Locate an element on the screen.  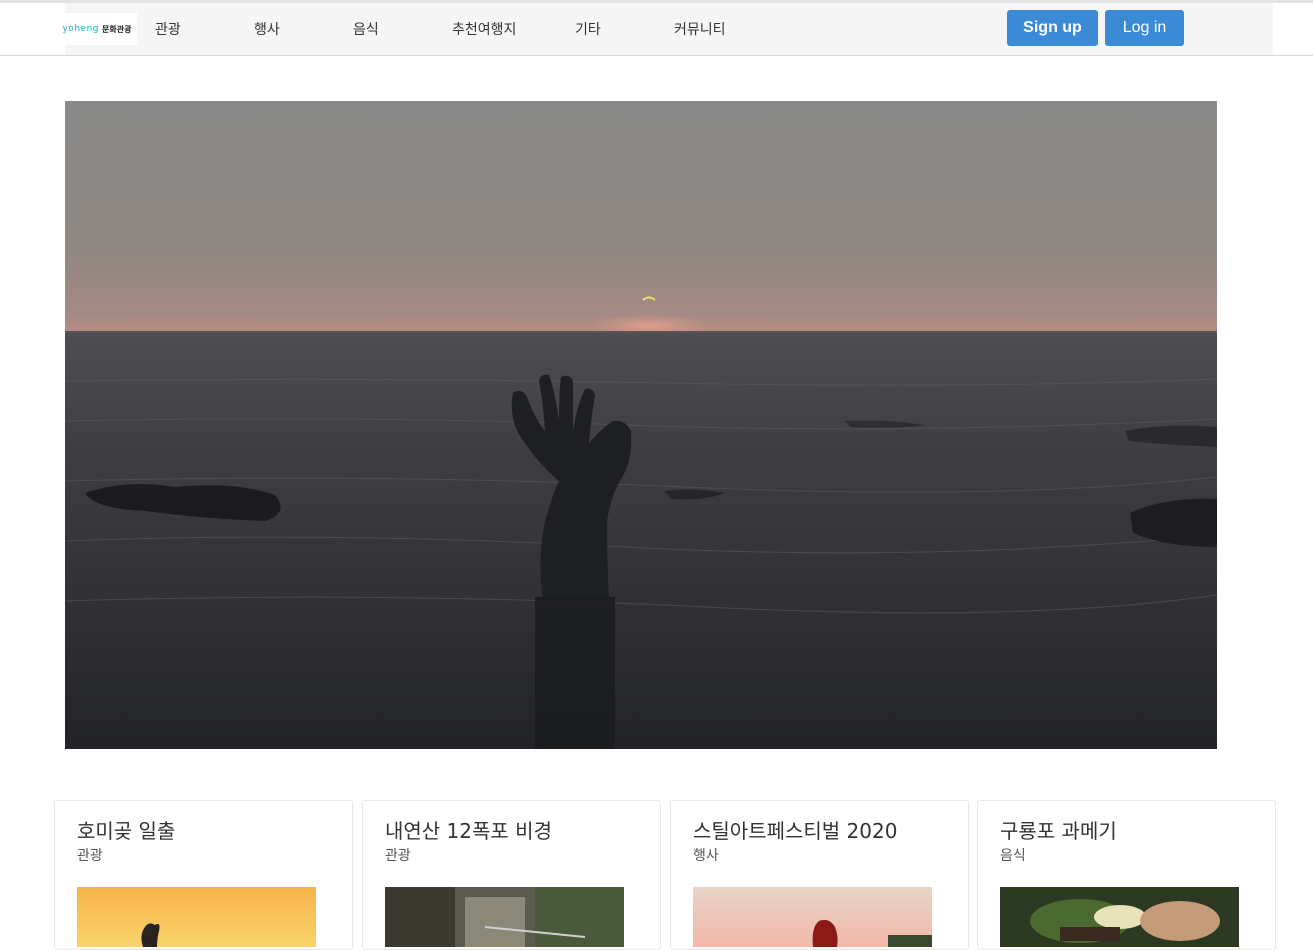
card-title: 구룡포 과메기 is located at coordinates (1058, 831).